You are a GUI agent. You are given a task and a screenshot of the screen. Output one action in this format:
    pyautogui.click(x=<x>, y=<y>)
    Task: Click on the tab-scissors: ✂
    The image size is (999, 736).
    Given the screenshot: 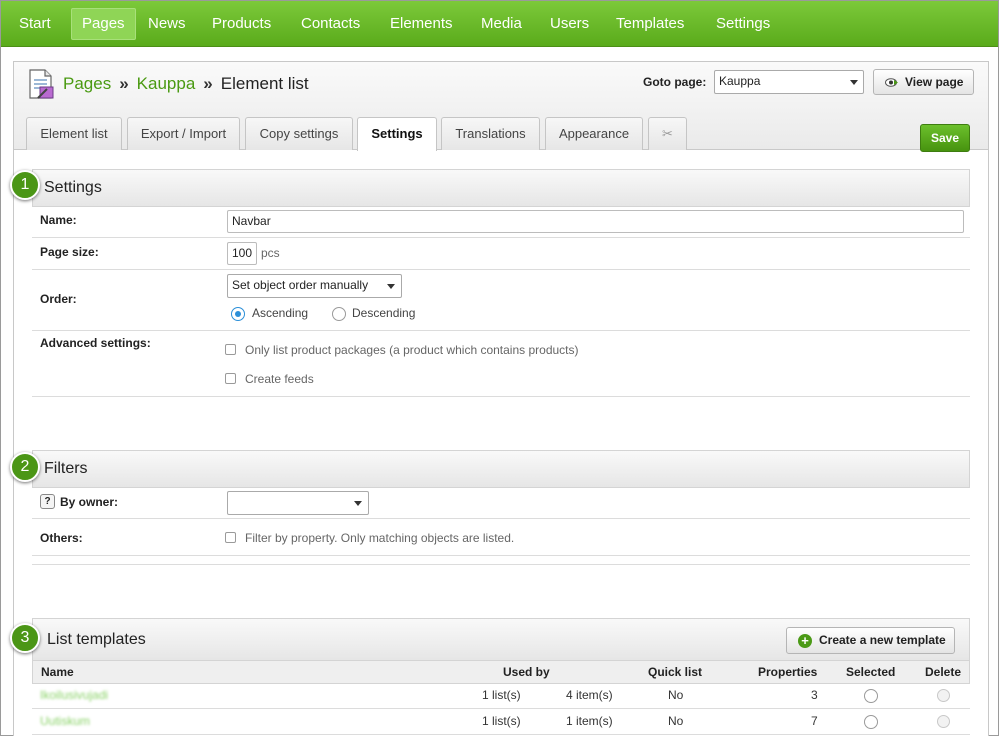 What is the action you would take?
    pyautogui.click(x=667, y=133)
    